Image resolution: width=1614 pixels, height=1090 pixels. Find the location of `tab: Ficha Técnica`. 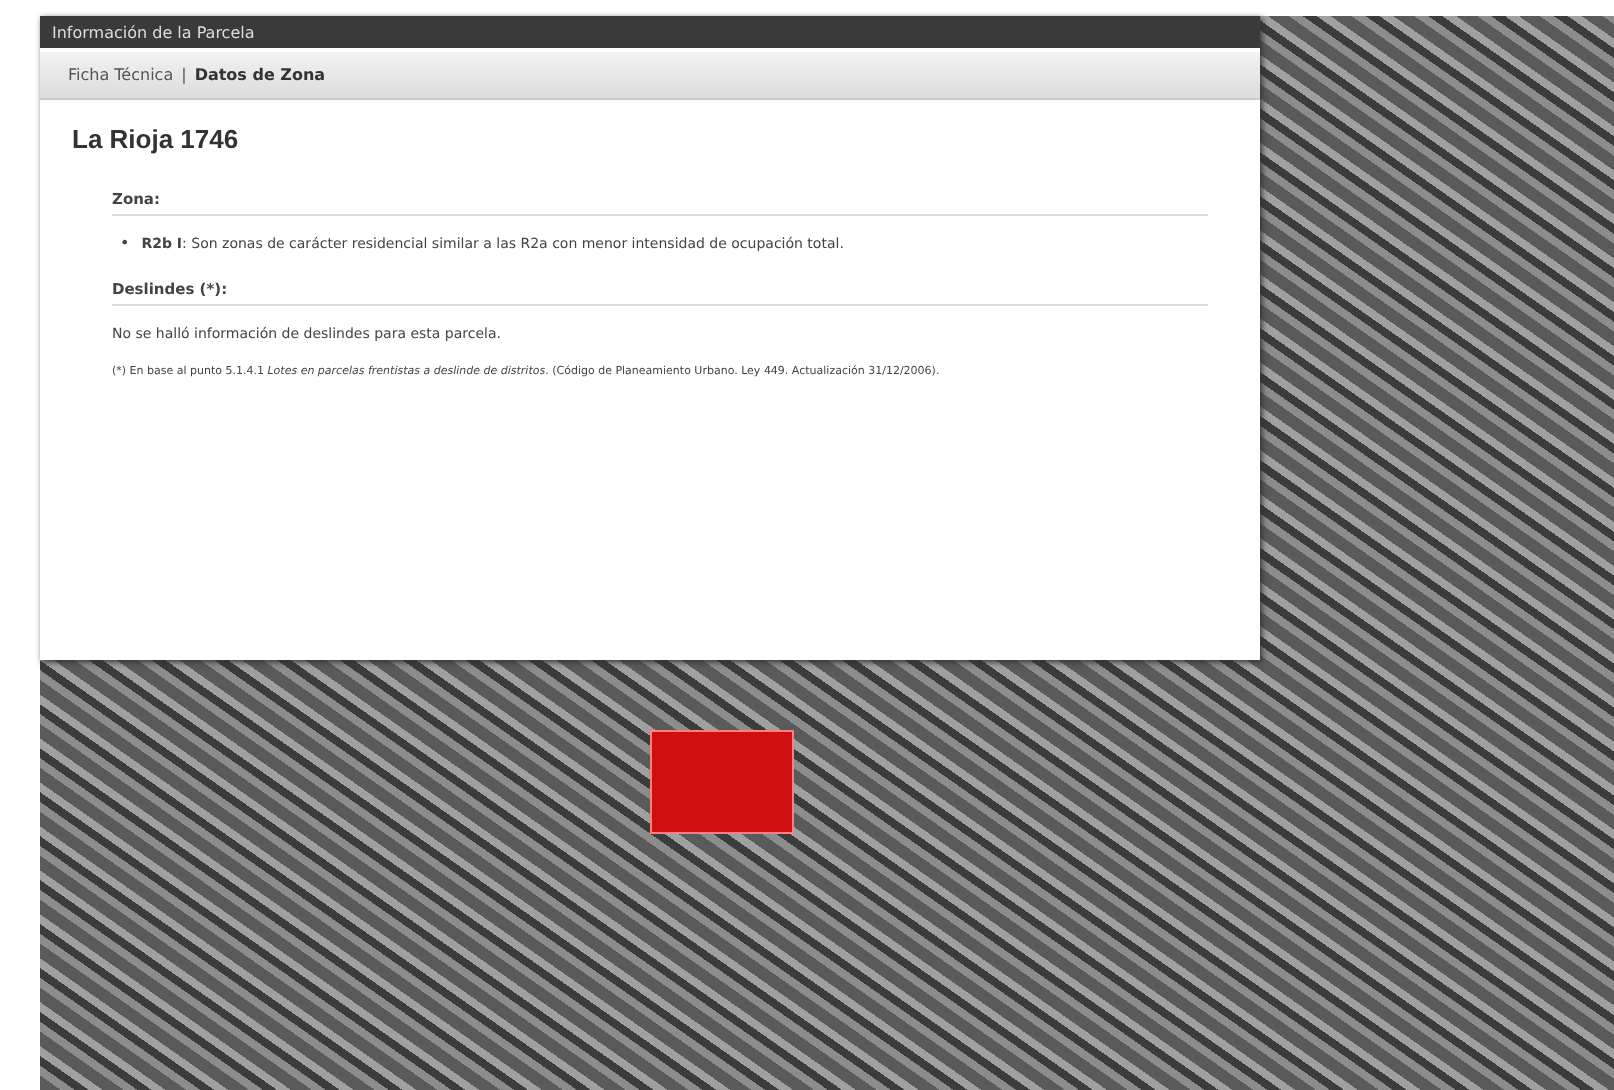

tab: Ficha Técnica is located at coordinates (121, 75).